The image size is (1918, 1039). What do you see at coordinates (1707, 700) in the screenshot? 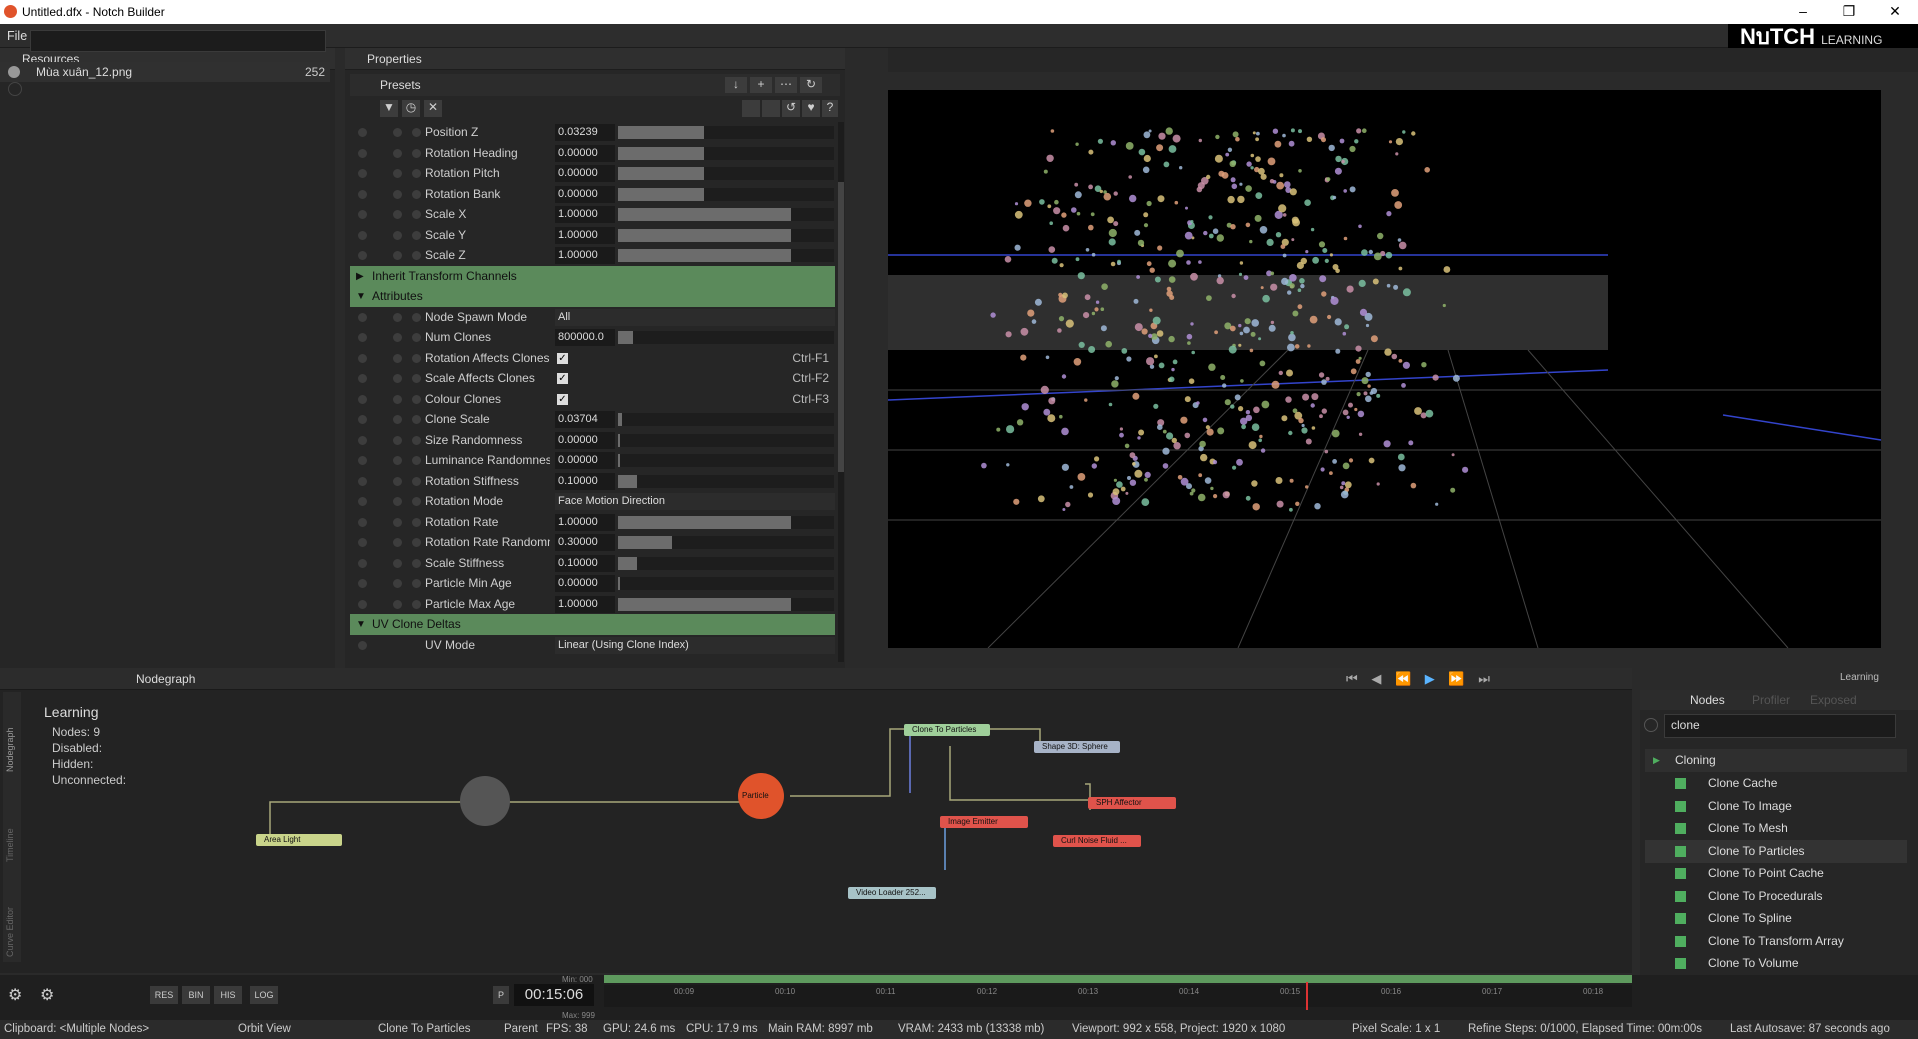
I see `tab-nodes: Nodes` at bounding box center [1707, 700].